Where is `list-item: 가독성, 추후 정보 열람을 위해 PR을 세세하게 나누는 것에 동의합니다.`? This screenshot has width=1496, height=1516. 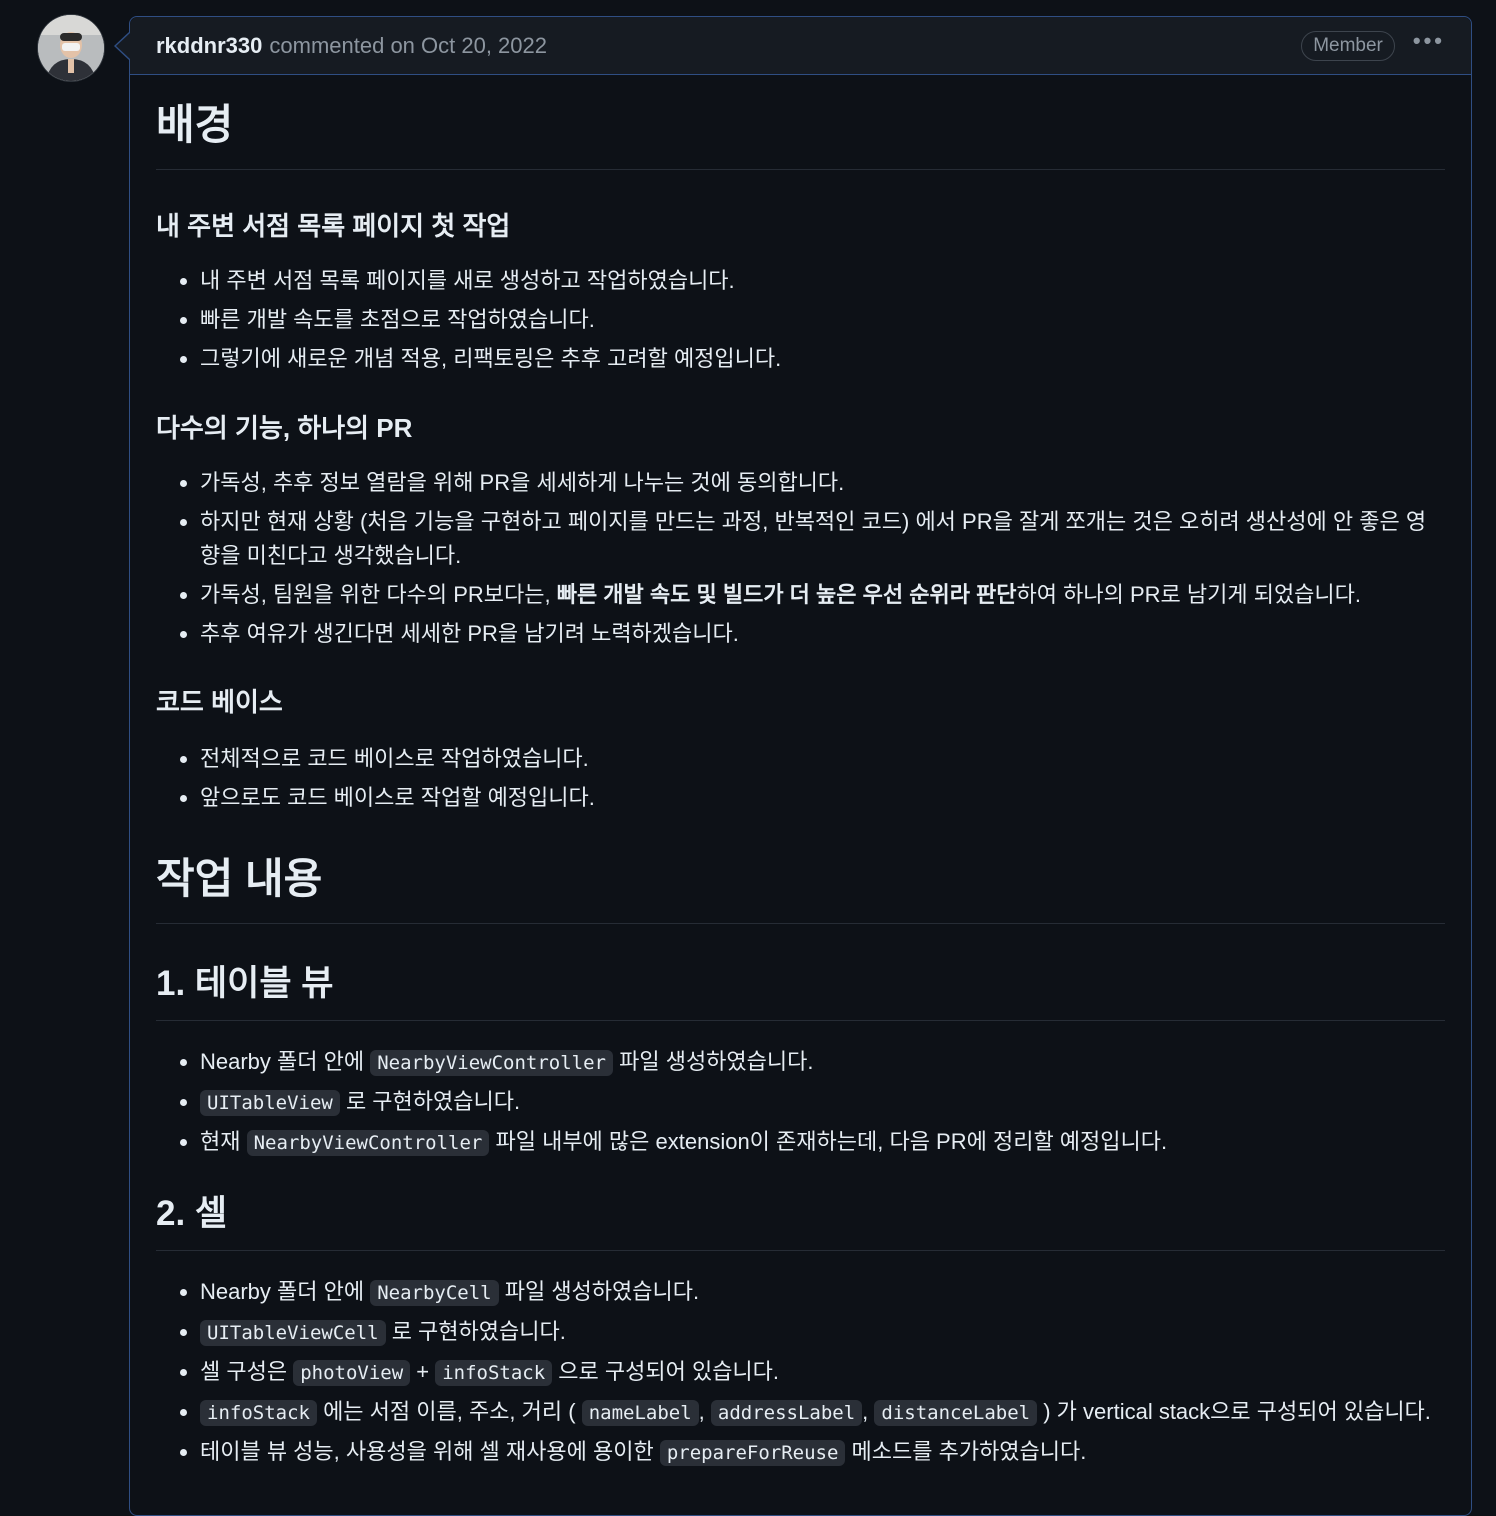 list-item: 가독성, 추후 정보 열람을 위해 PR을 세세하게 나누는 것에 동의합니다. is located at coordinates (822, 483).